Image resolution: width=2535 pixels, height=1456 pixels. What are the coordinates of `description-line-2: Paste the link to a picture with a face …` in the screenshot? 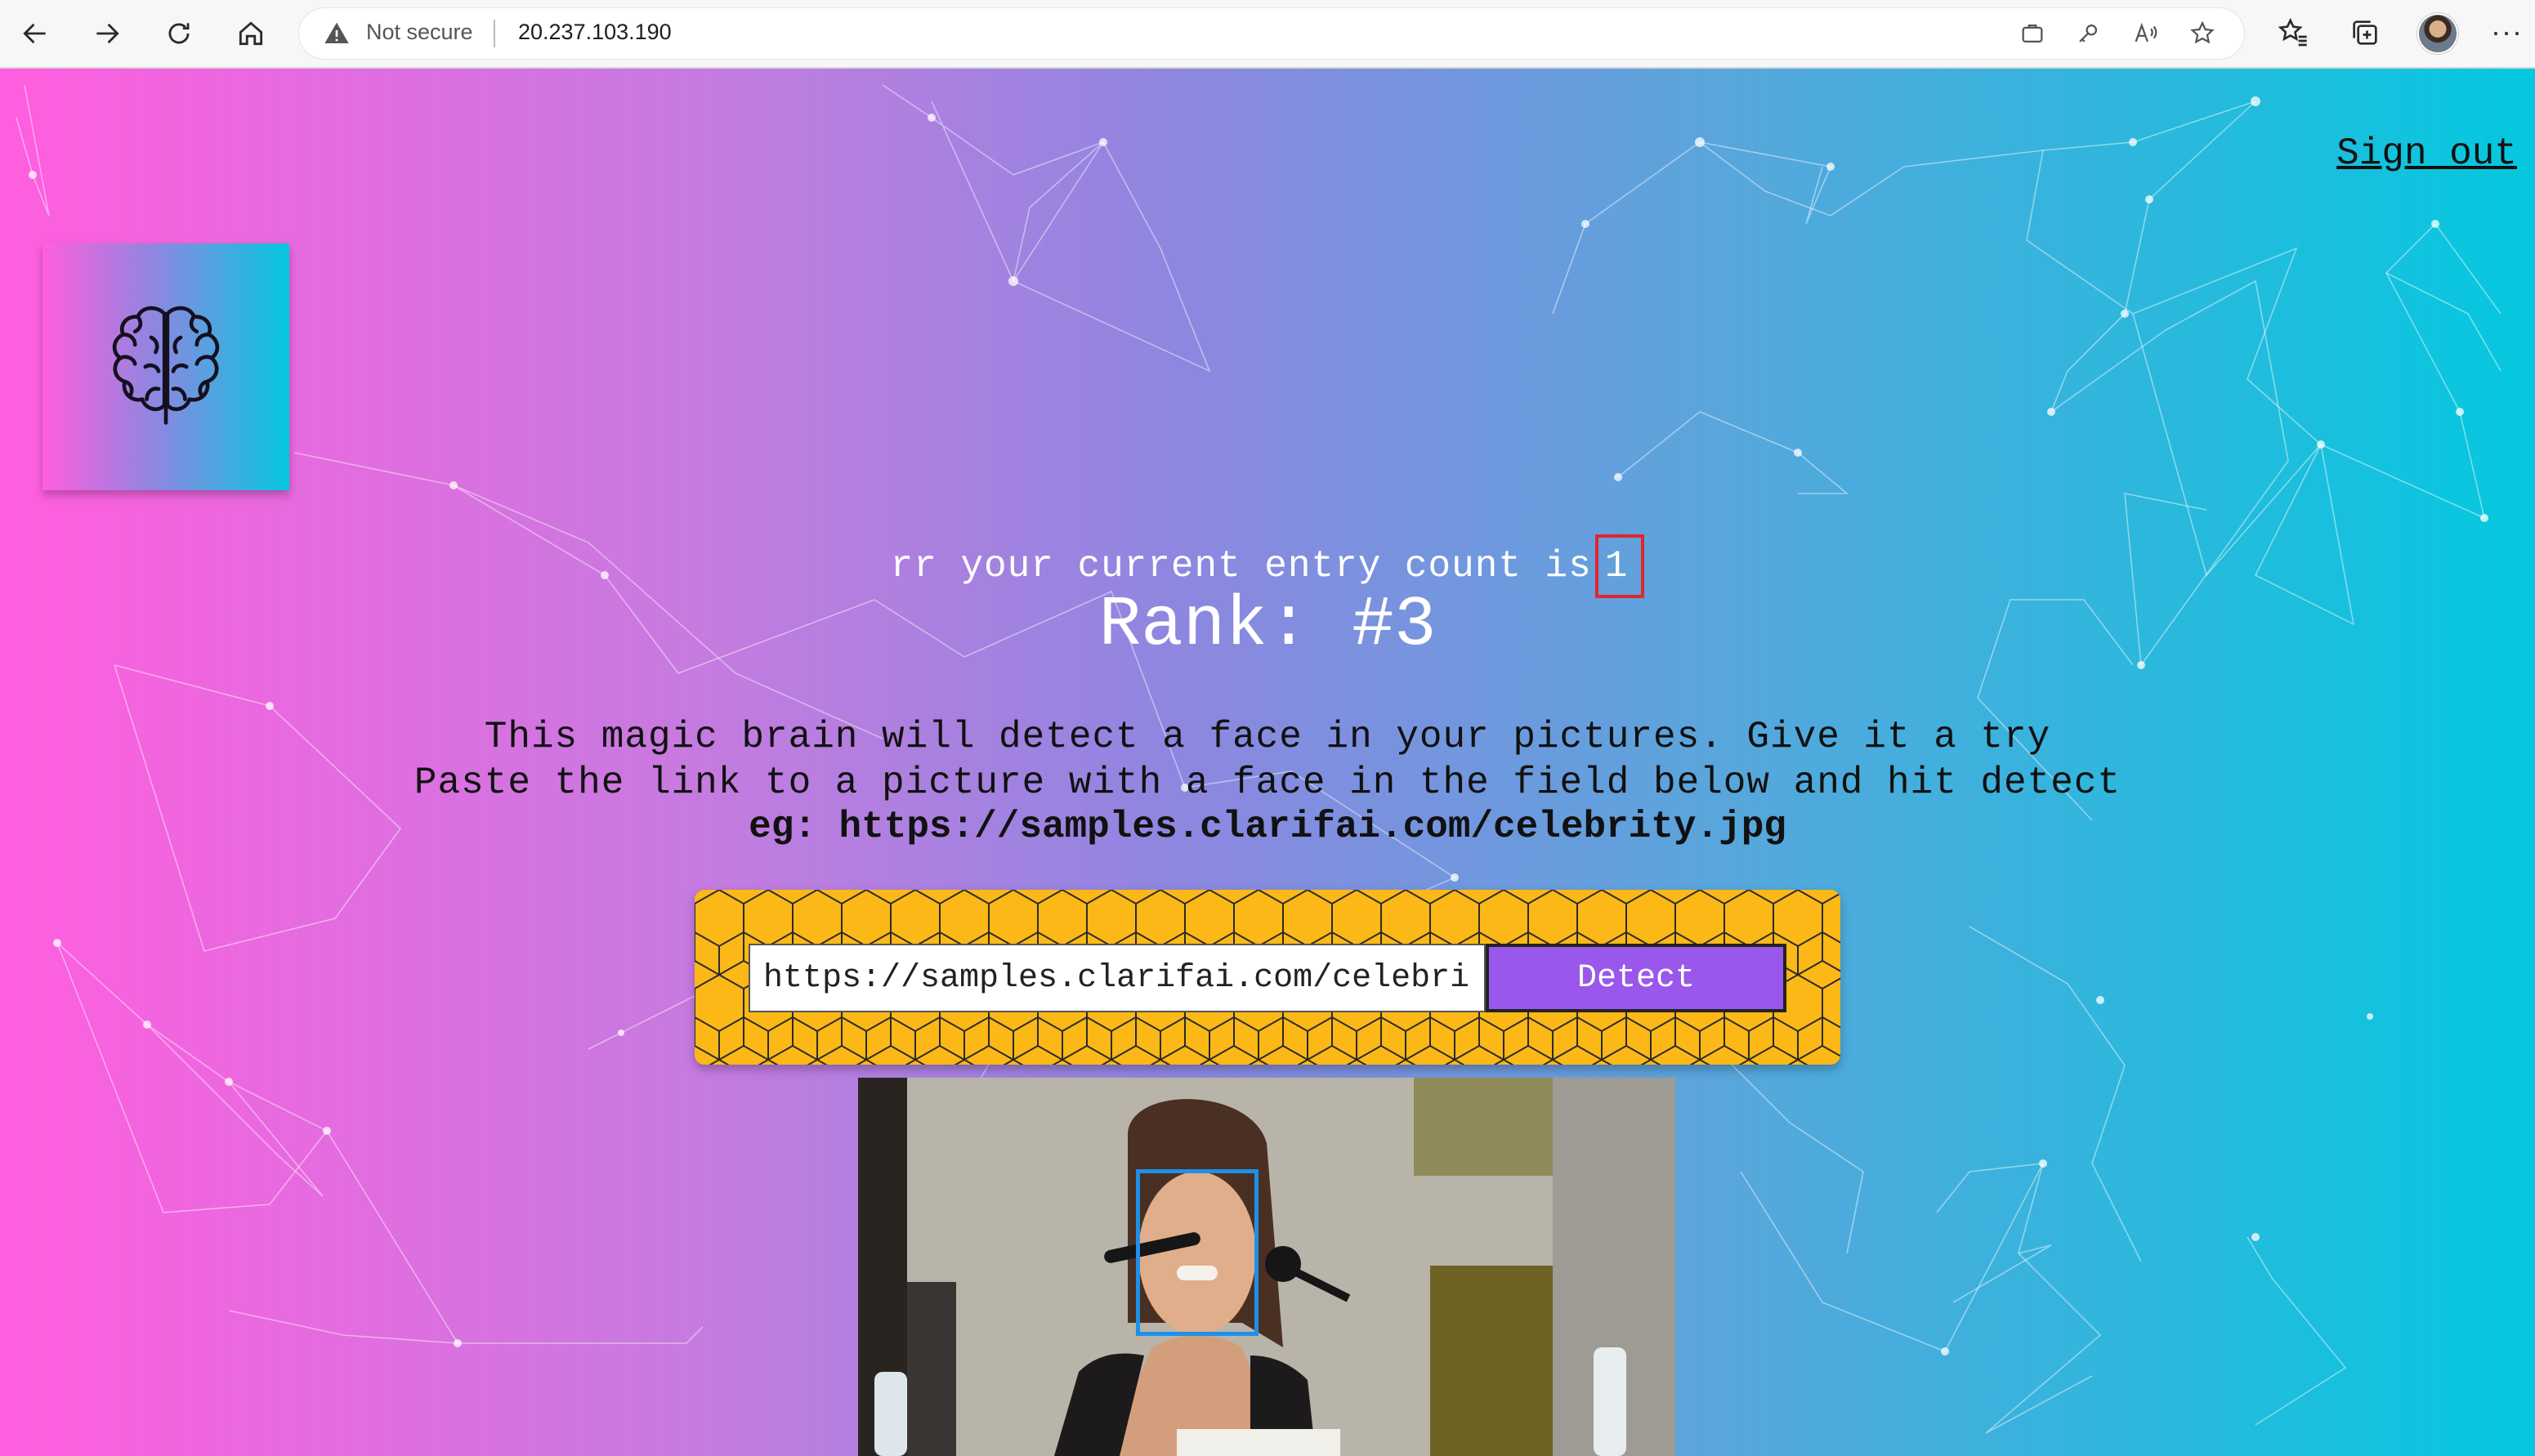 It's located at (1267, 782).